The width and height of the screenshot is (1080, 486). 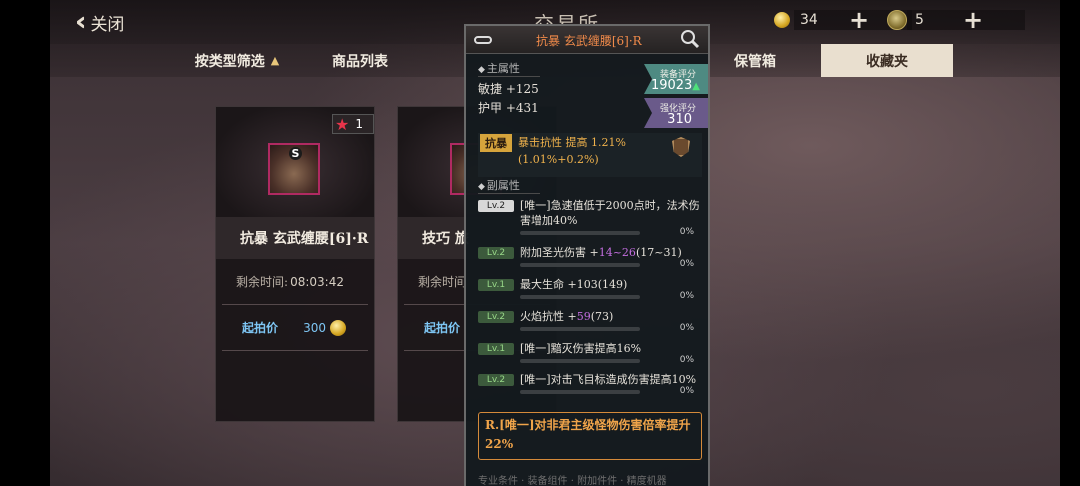 What do you see at coordinates (897, 20) in the screenshot?
I see `gem-icon` at bounding box center [897, 20].